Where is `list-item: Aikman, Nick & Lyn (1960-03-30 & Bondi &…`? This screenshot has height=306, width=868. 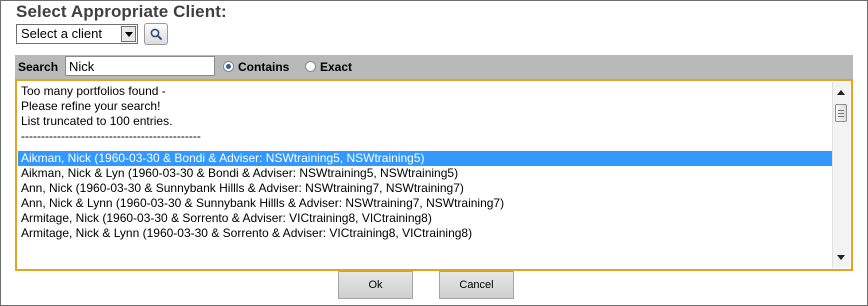
list-item: Aikman, Nick & Lyn (1960-03-30 & Bondi &… is located at coordinates (425, 173).